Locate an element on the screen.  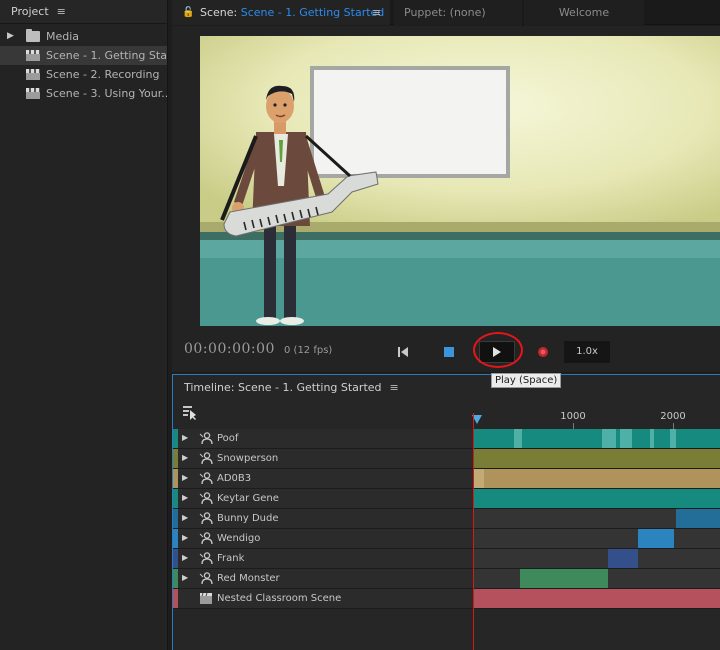
track-name: Frank is located at coordinates (231, 558).